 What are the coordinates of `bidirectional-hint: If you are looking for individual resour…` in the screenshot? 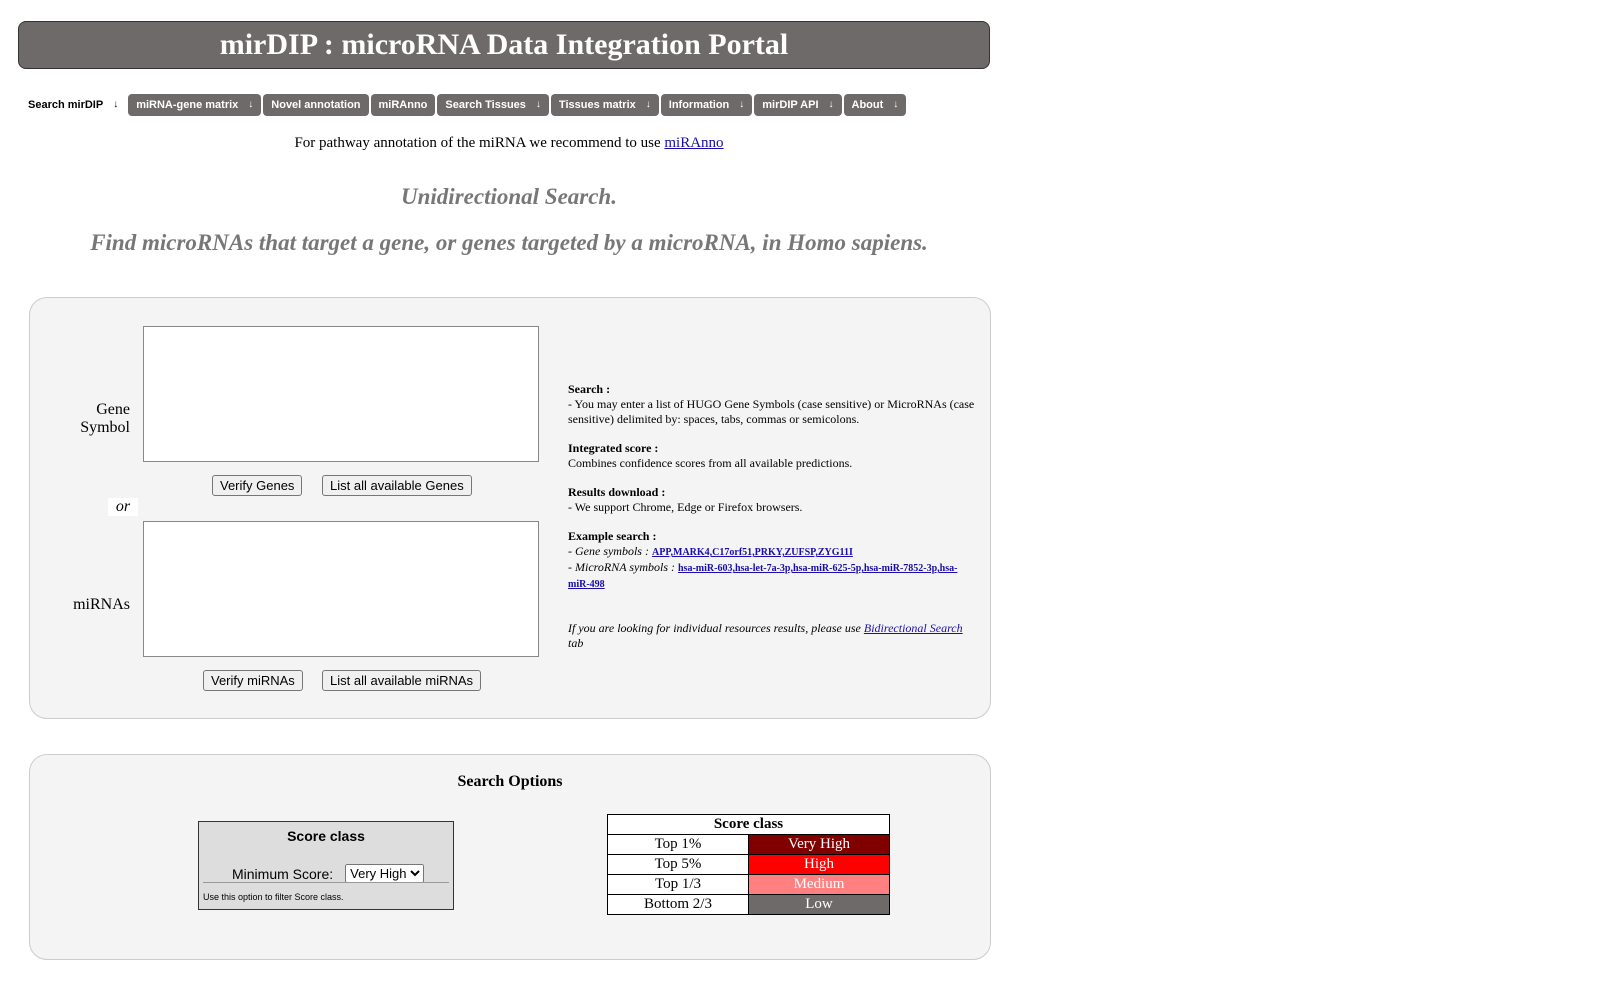 It's located at (773, 636).